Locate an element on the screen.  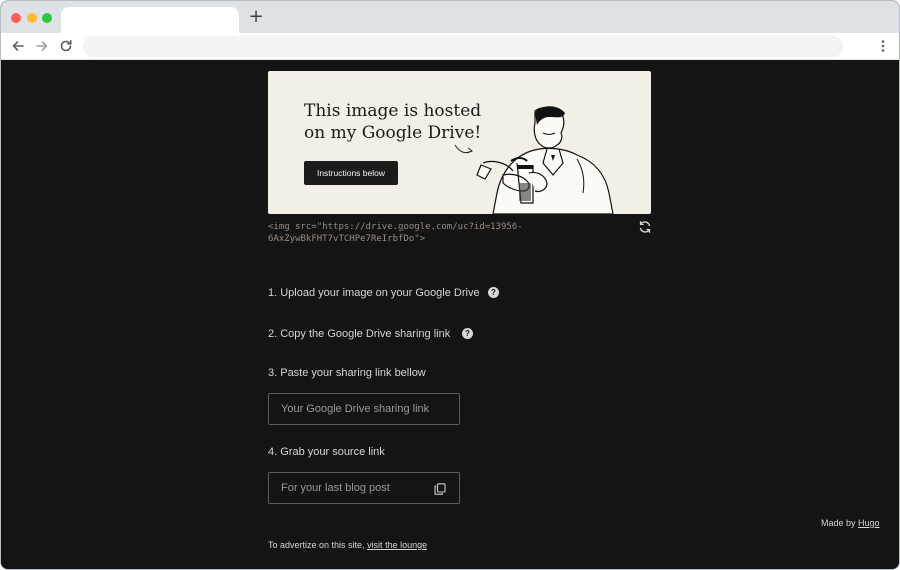
maximize-window-button is located at coordinates (47, 18).